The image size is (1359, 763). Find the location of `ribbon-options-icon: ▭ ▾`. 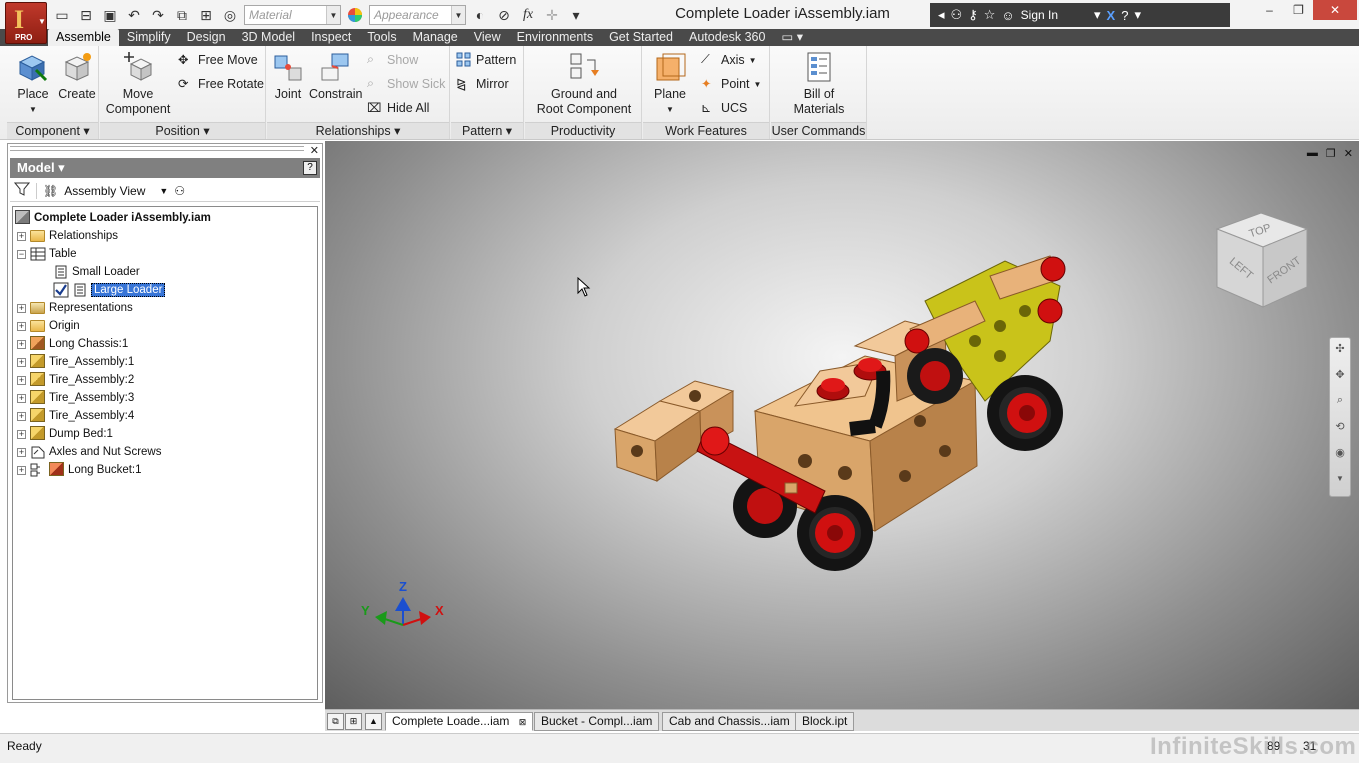

ribbon-options-icon: ▭ ▾ is located at coordinates (792, 37).